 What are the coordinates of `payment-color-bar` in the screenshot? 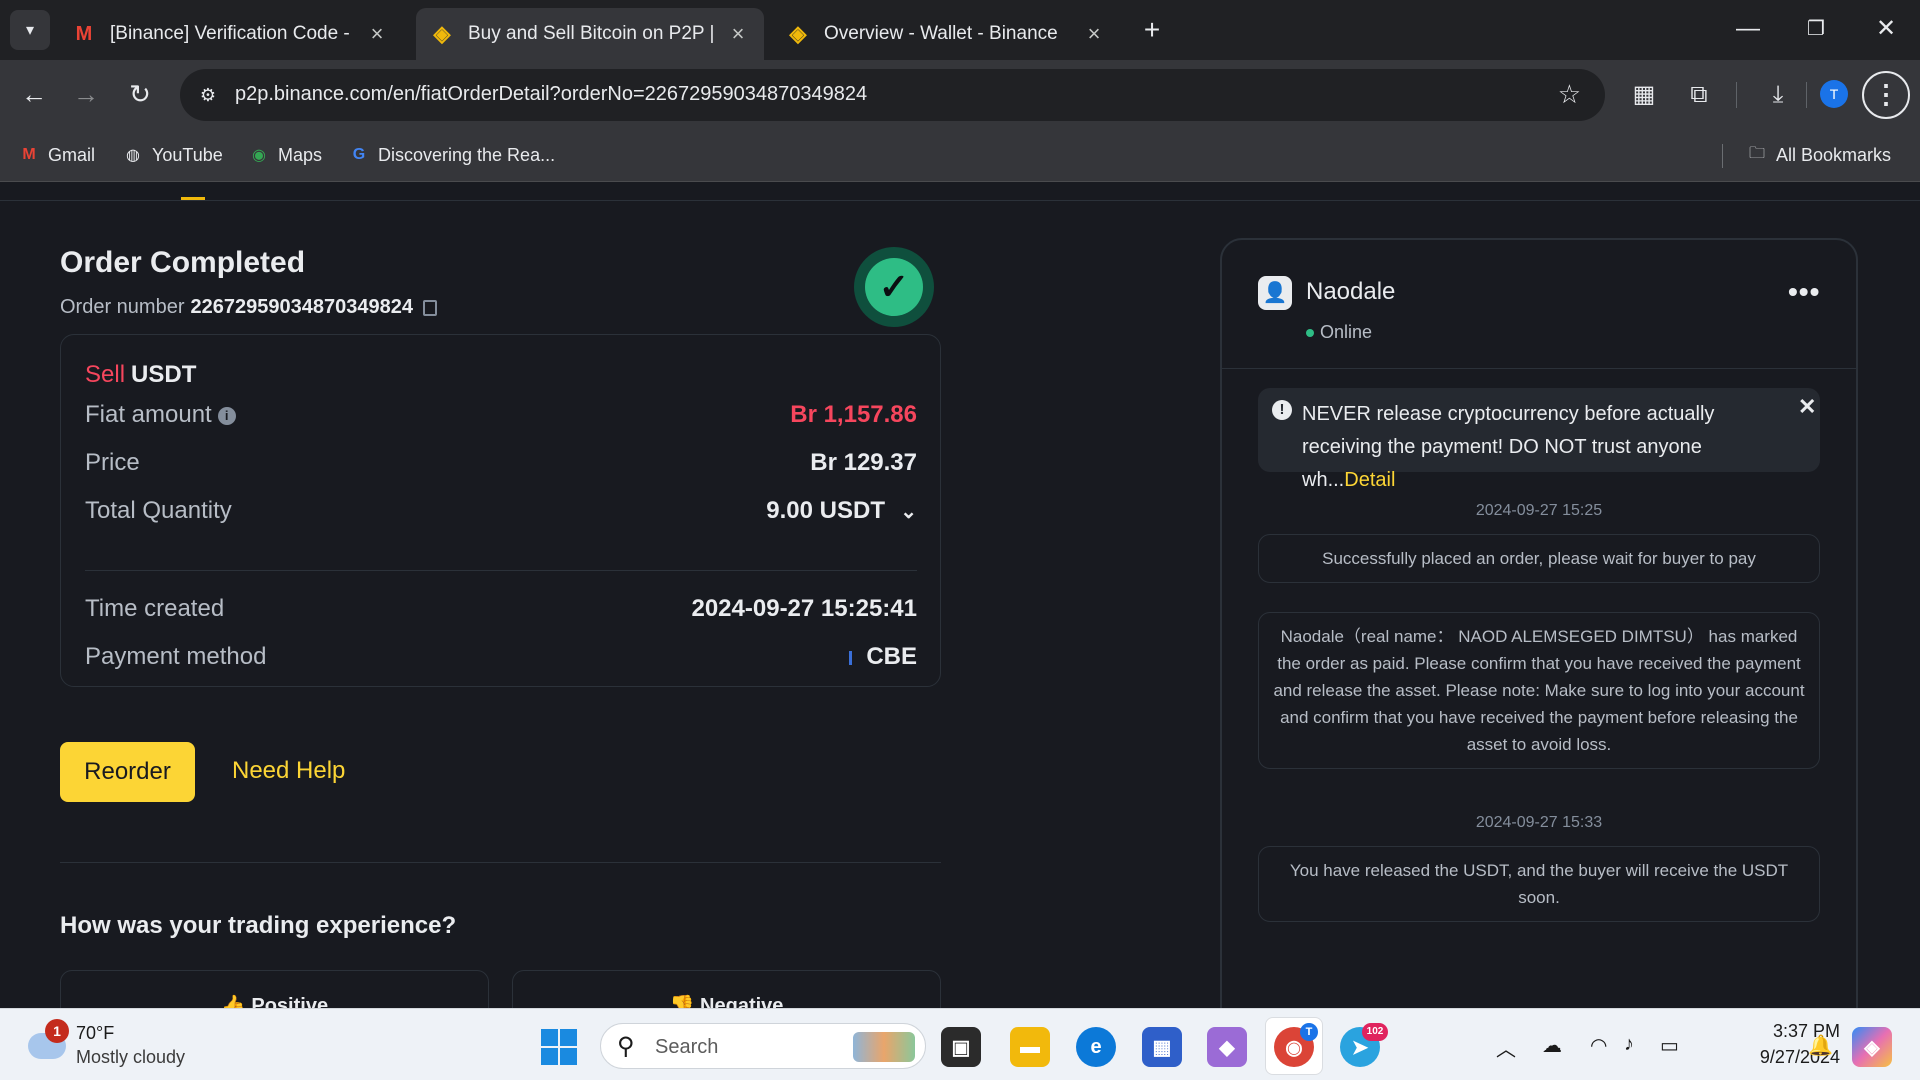 It's located at (851, 657).